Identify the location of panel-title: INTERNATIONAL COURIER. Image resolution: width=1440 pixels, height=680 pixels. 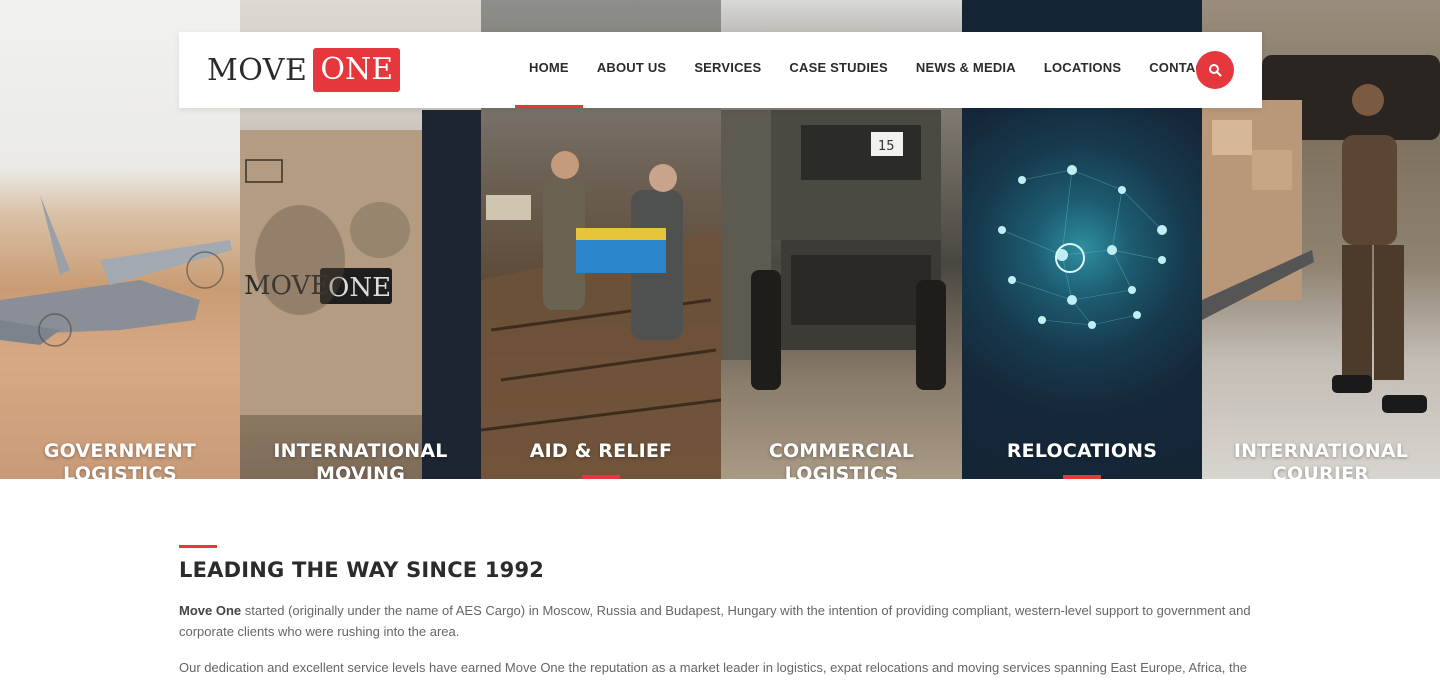
(1321, 459).